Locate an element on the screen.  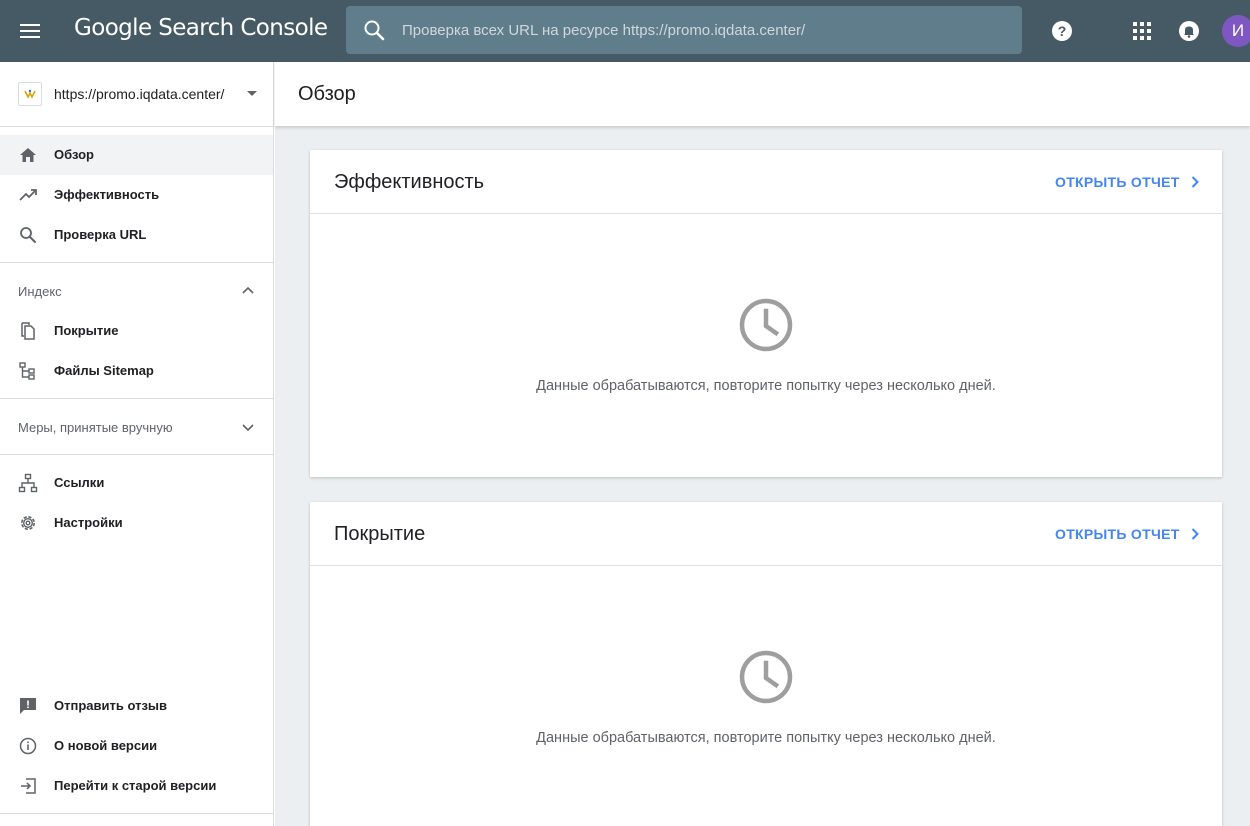
sidebar-item-feedback: Отправить отзыв is located at coordinates (136, 706).